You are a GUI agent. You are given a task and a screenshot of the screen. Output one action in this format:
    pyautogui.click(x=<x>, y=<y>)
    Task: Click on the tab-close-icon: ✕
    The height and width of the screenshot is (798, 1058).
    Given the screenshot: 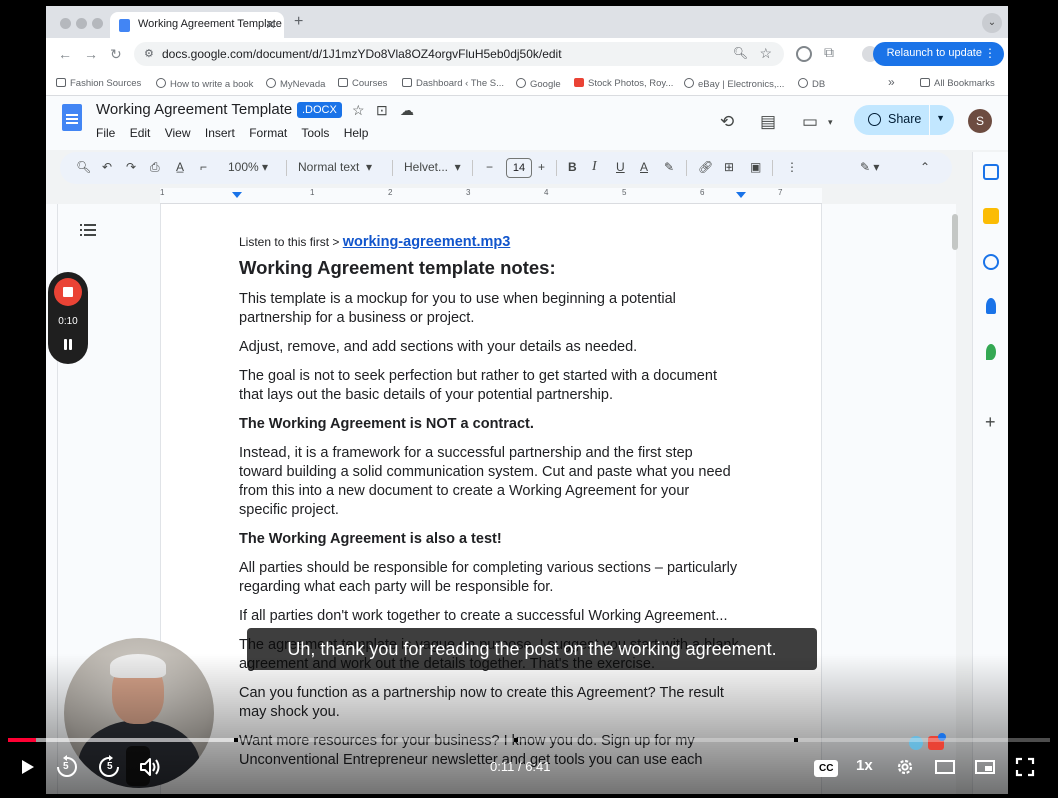 What is the action you would take?
    pyautogui.click(x=270, y=25)
    